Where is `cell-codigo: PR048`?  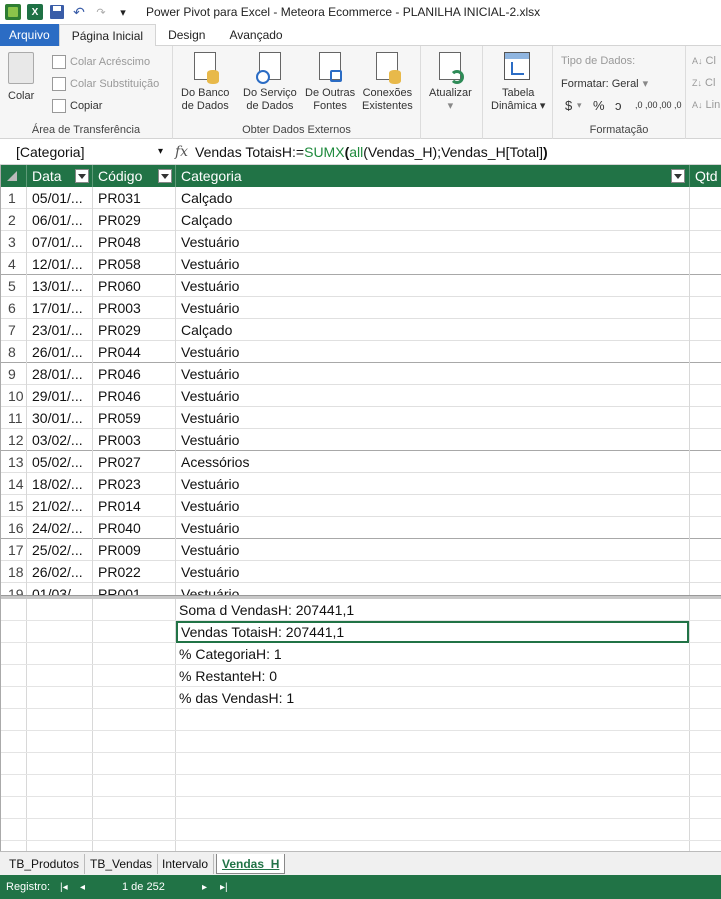
cell-codigo: PR048 is located at coordinates (134, 242).